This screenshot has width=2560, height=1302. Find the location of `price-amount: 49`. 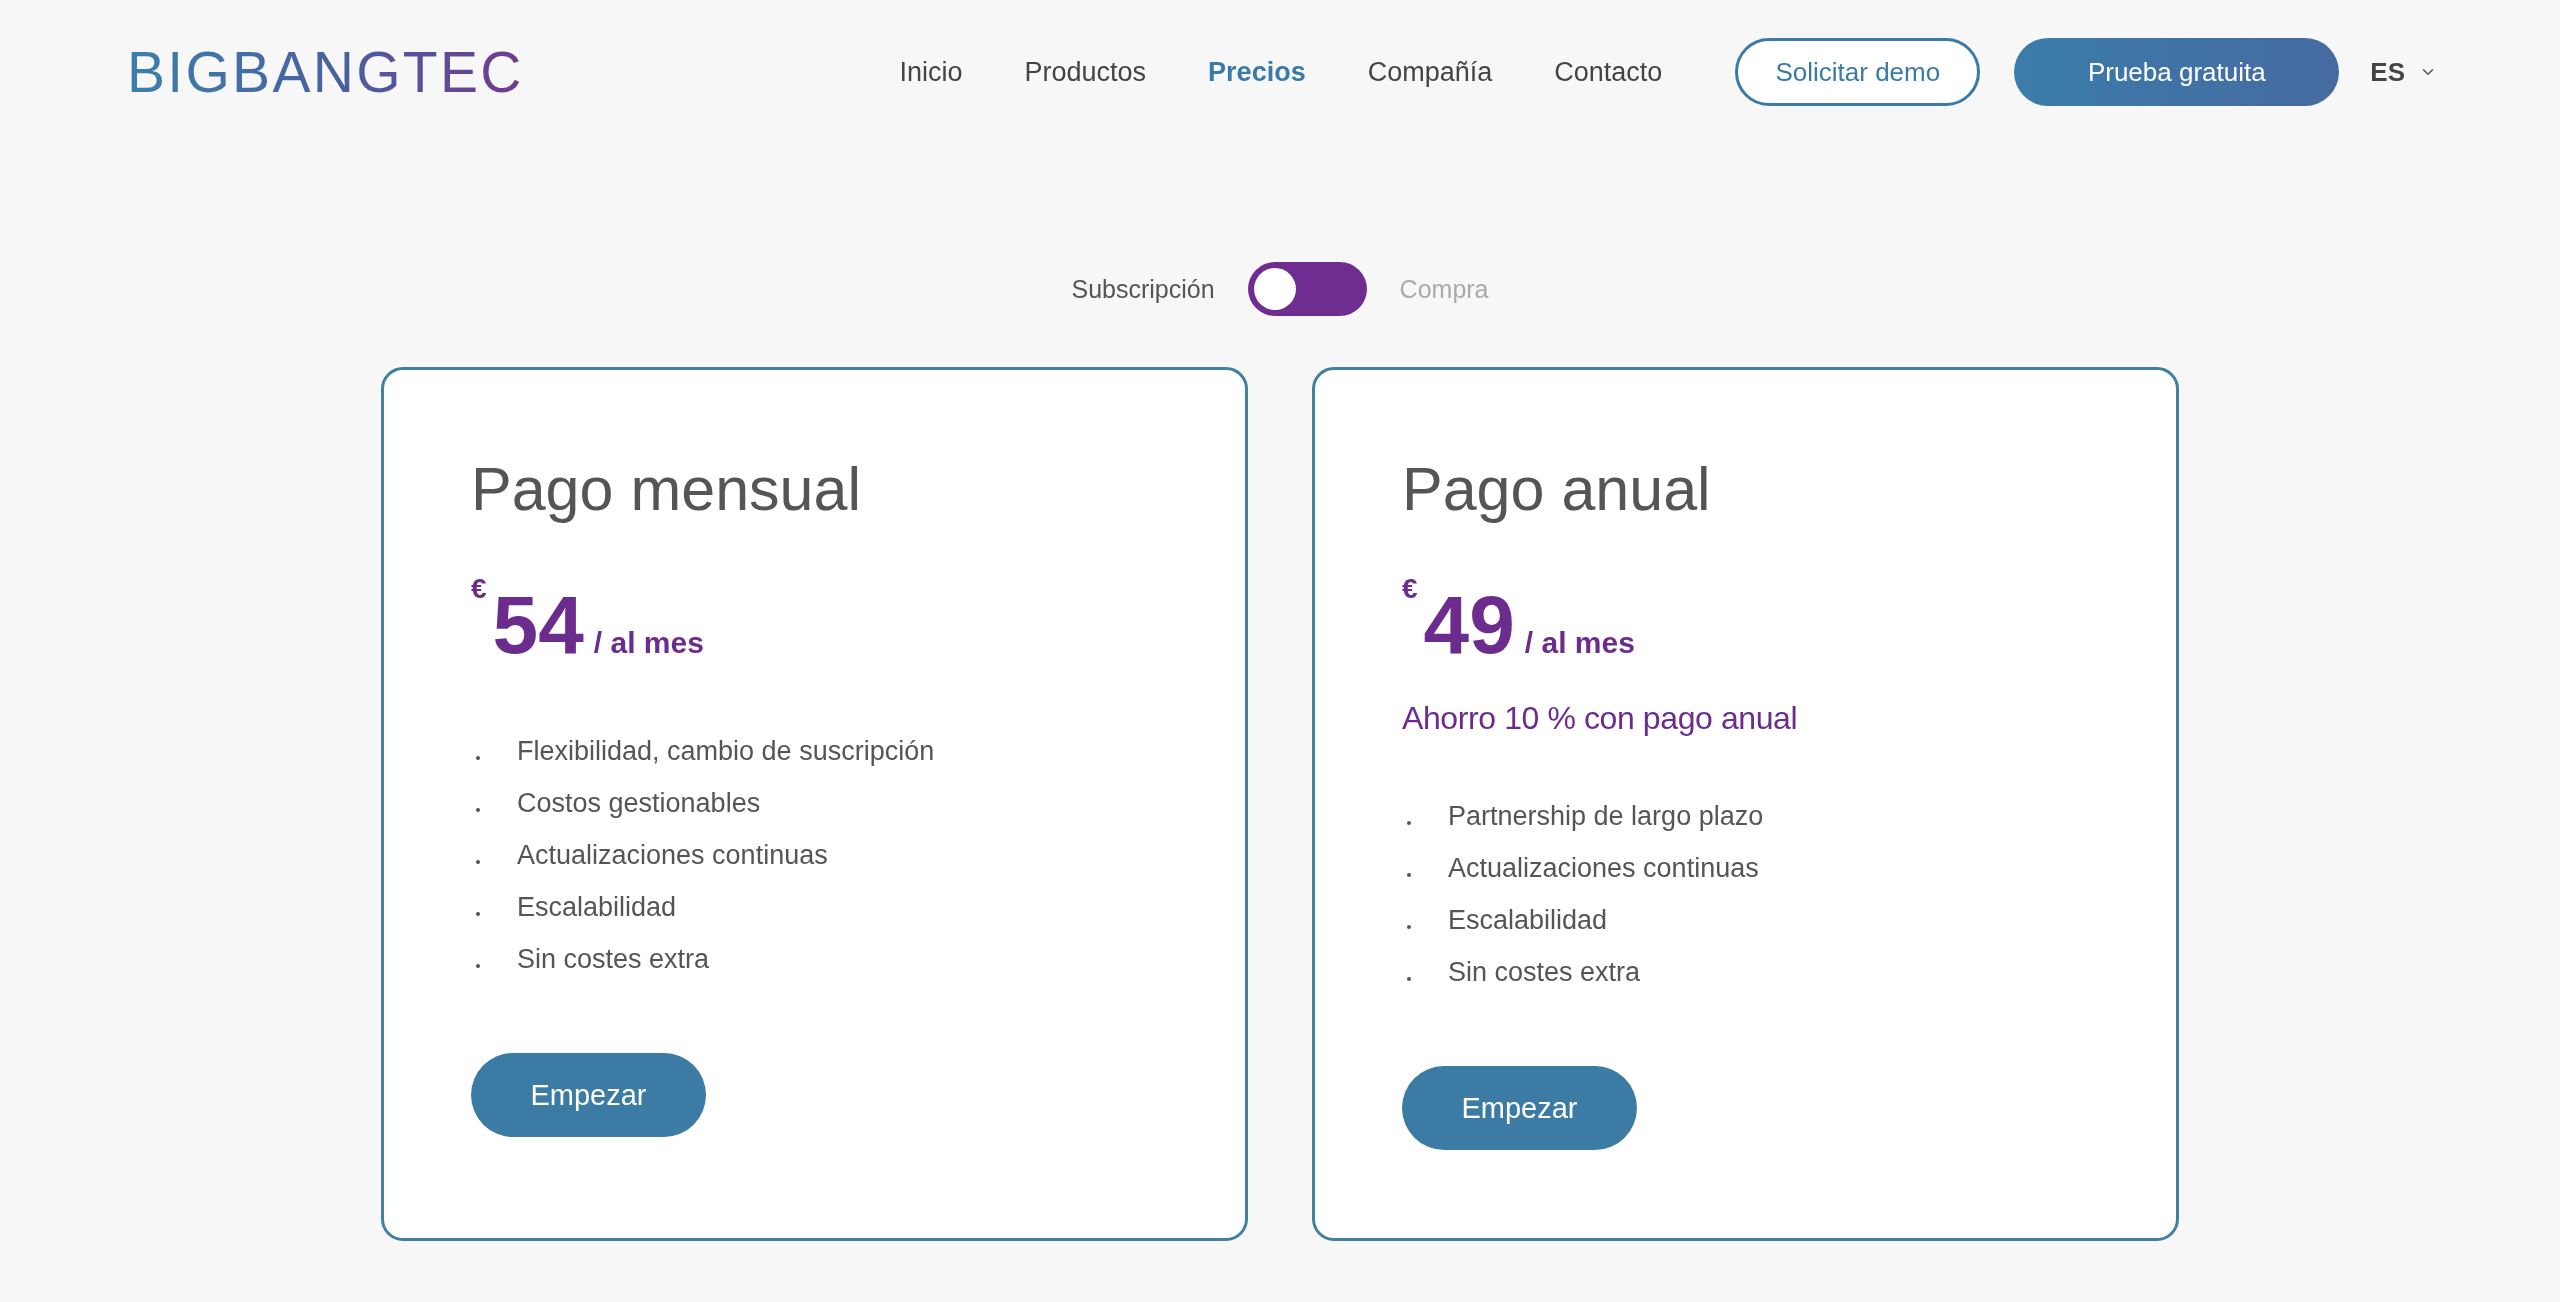

price-amount: 49 is located at coordinates (1469, 625).